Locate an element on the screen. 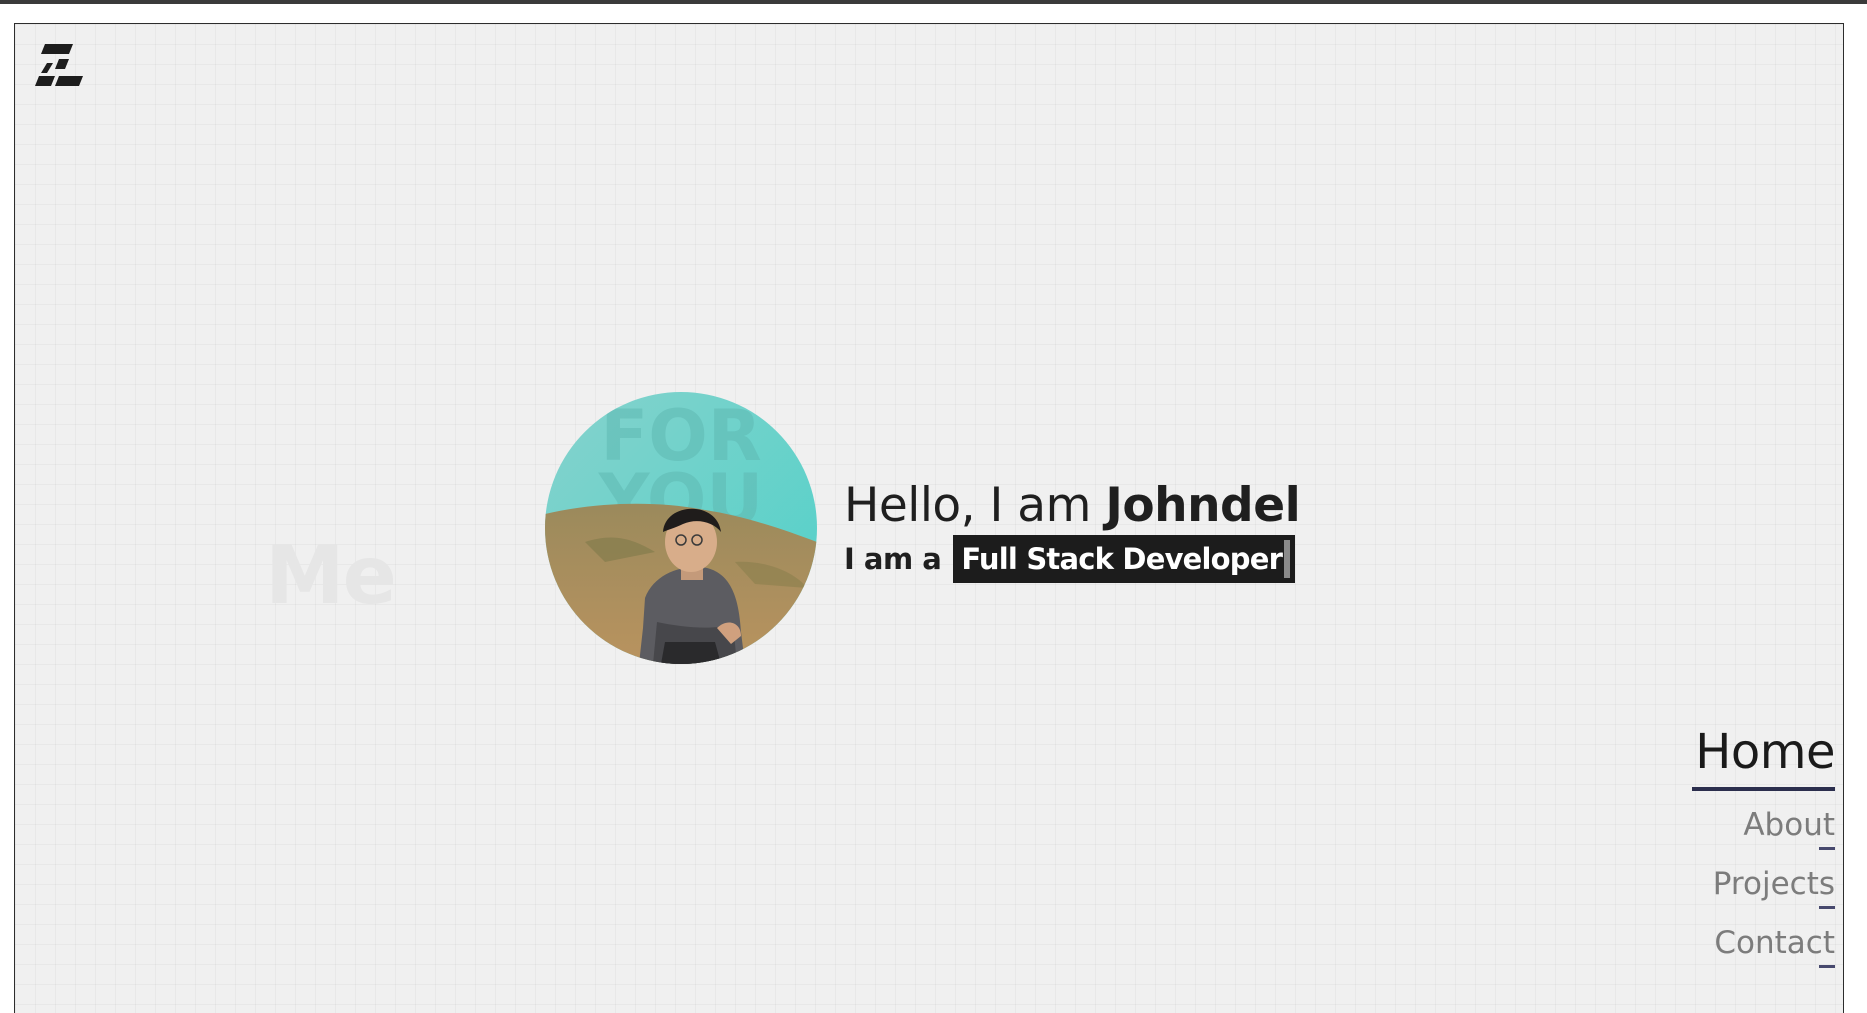 This screenshot has width=1867, height=1013. nav-item-about: About is located at coordinates (1789, 828).